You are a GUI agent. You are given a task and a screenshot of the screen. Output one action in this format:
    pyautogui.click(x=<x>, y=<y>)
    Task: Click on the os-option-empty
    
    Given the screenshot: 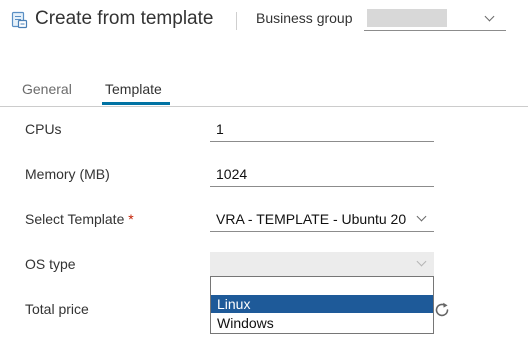 What is the action you would take?
    pyautogui.click(x=322, y=286)
    